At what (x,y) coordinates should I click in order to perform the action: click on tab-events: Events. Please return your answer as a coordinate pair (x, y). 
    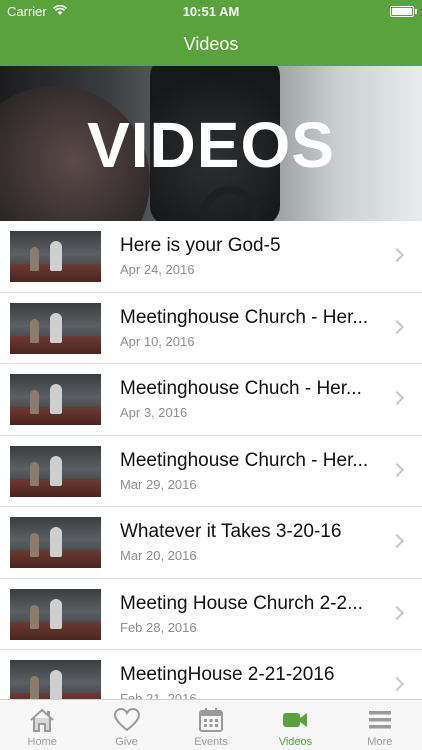
    Looking at the image, I should click on (211, 725).